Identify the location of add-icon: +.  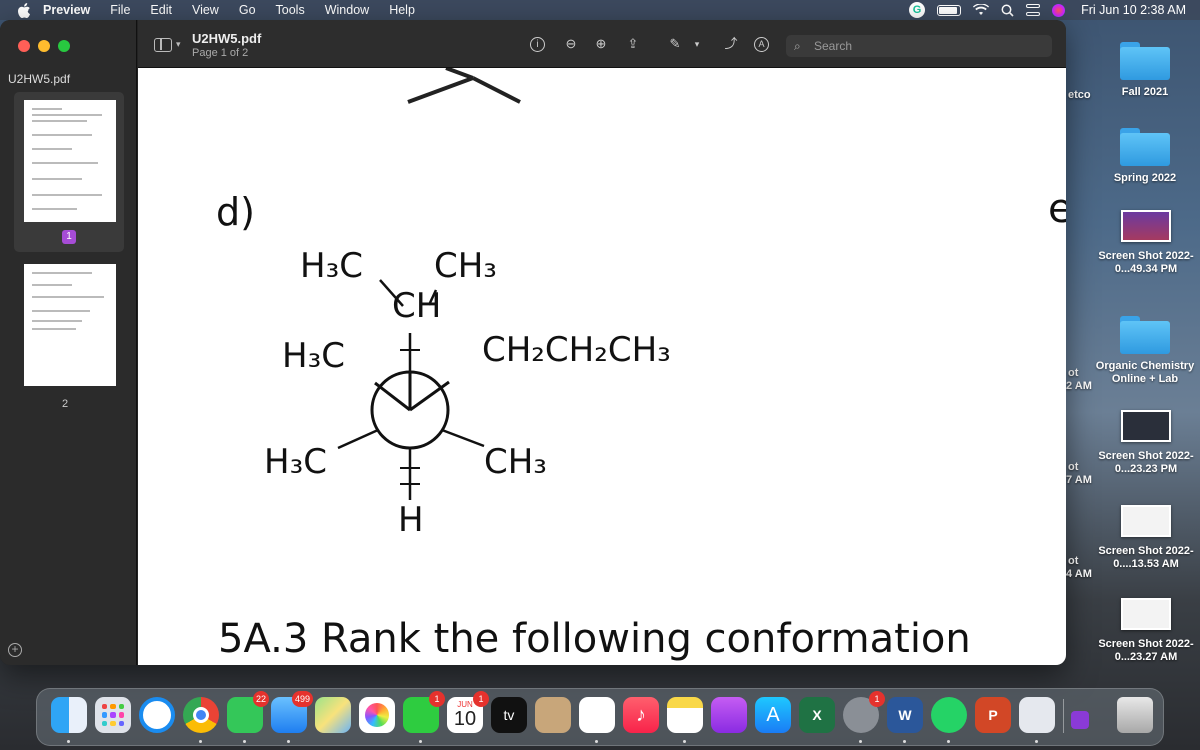
(15, 650).